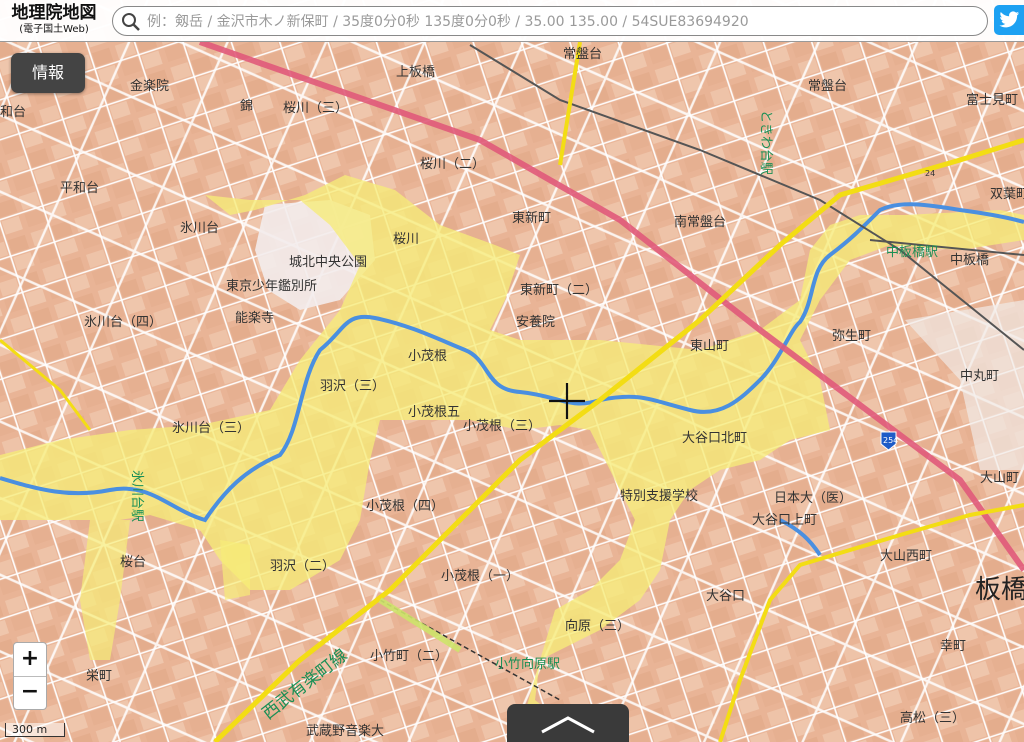  Describe the element at coordinates (725, 596) in the screenshot. I see `map-label: 大谷口` at that location.